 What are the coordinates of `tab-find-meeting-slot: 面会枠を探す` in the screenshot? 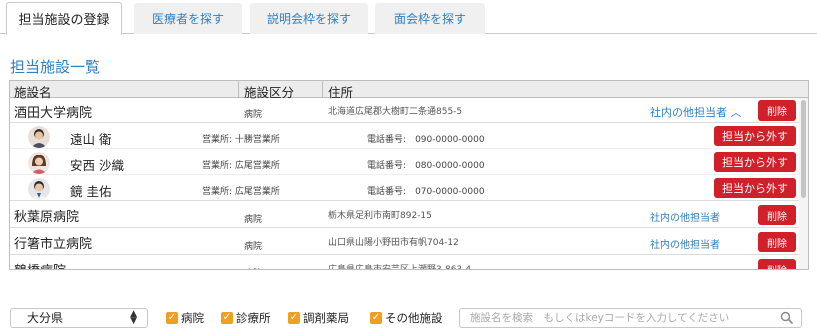 It's located at (430, 18).